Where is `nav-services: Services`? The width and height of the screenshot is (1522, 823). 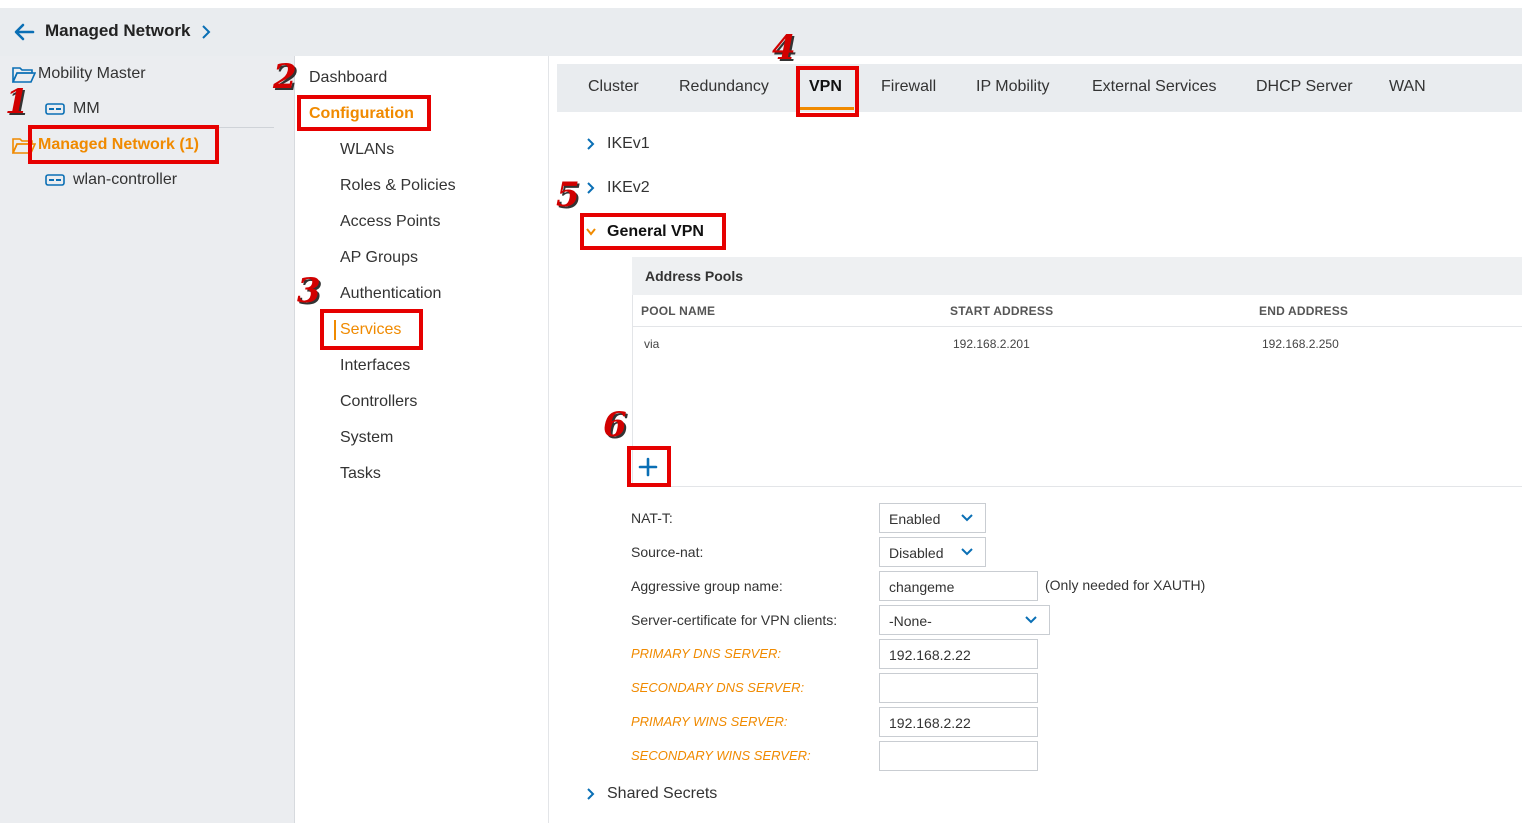 nav-services: Services is located at coordinates (370, 330).